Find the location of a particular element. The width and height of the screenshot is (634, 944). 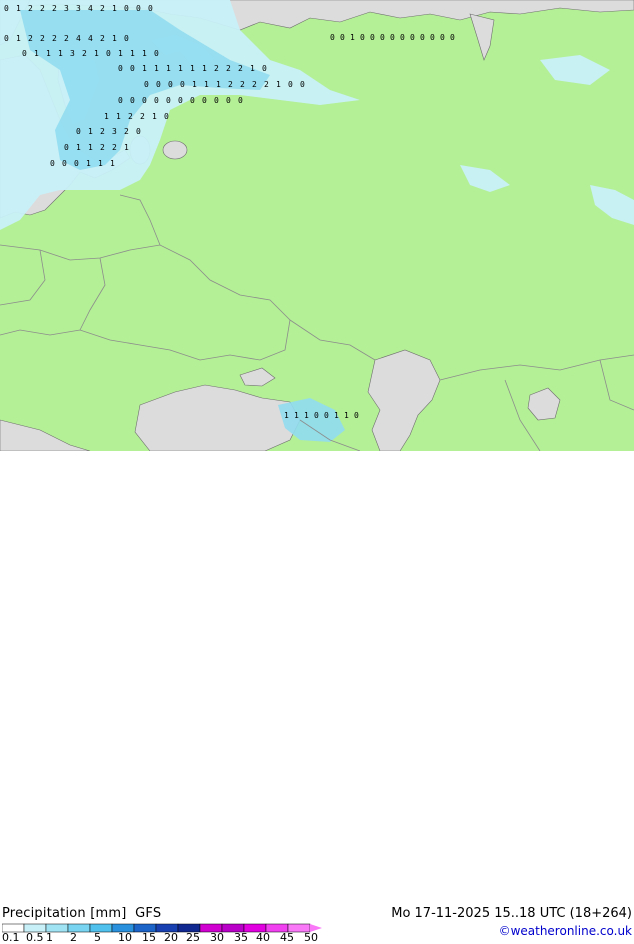

scale-tick-label: 25 is located at coordinates (193, 937).